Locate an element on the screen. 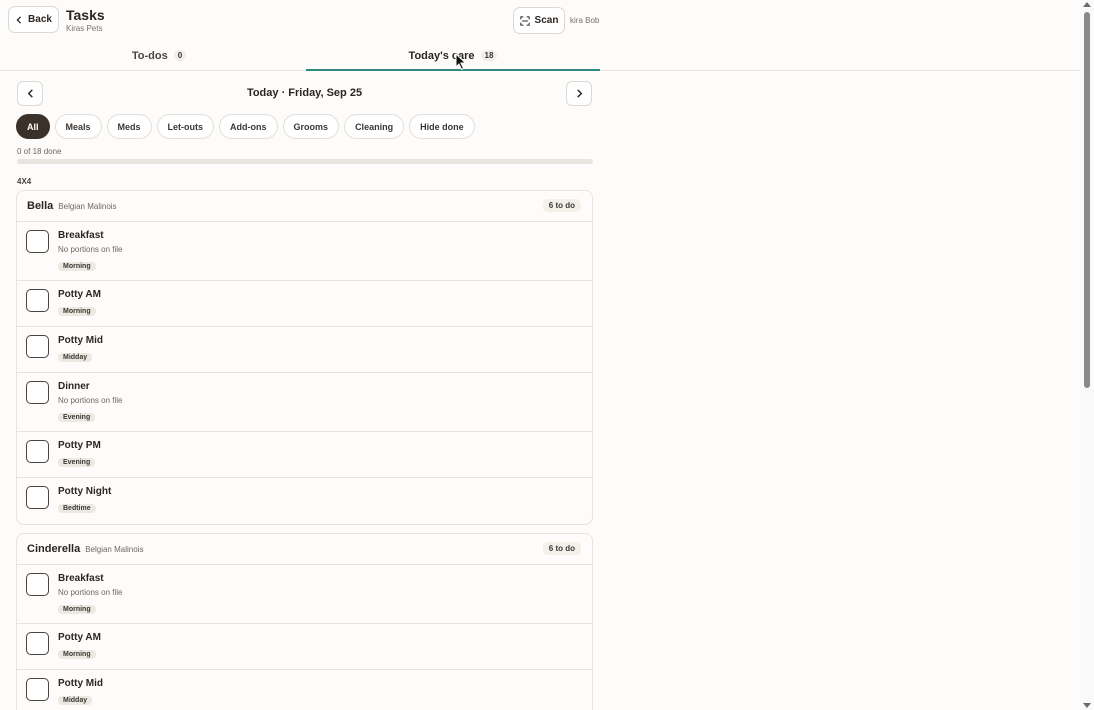 The height and width of the screenshot is (710, 1094). filter-grooms: Grooms is located at coordinates (311, 126).